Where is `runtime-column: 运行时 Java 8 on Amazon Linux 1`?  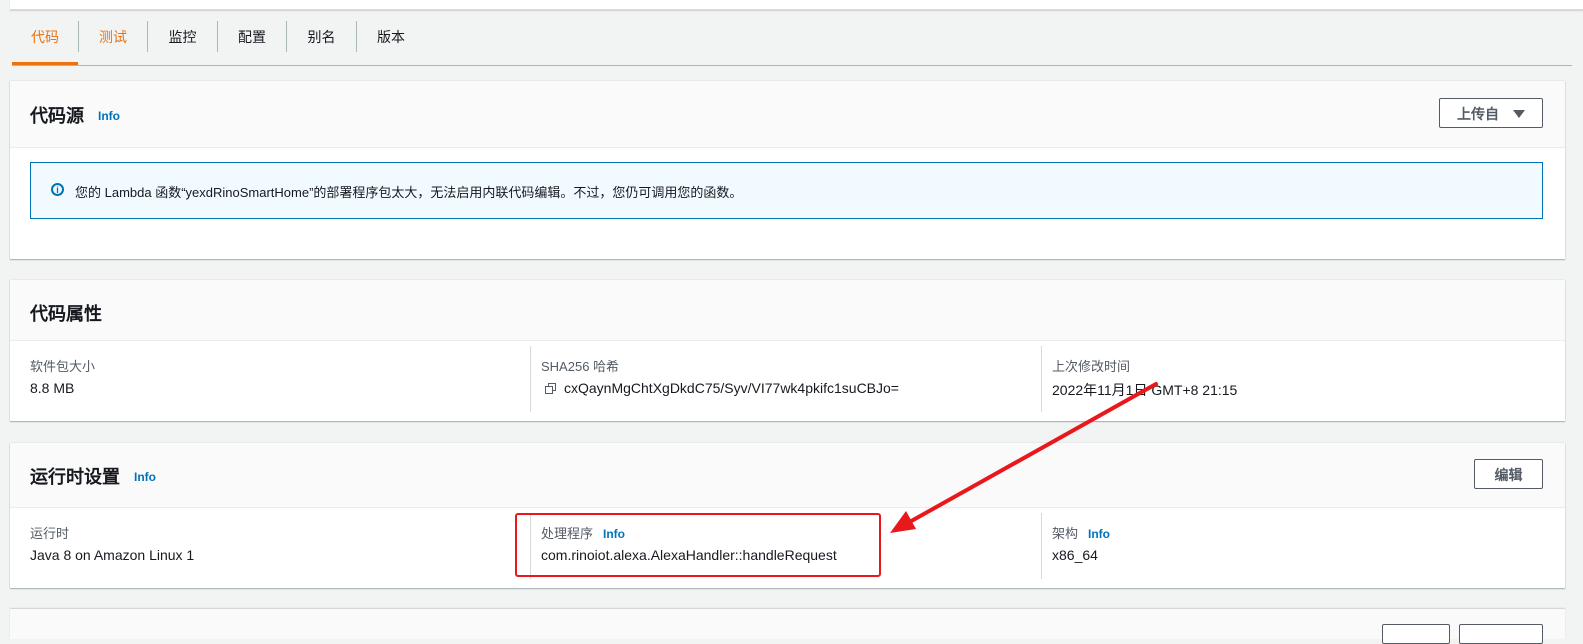 runtime-column: 运行时 Java 8 on Amazon Linux 1 is located at coordinates (280, 540).